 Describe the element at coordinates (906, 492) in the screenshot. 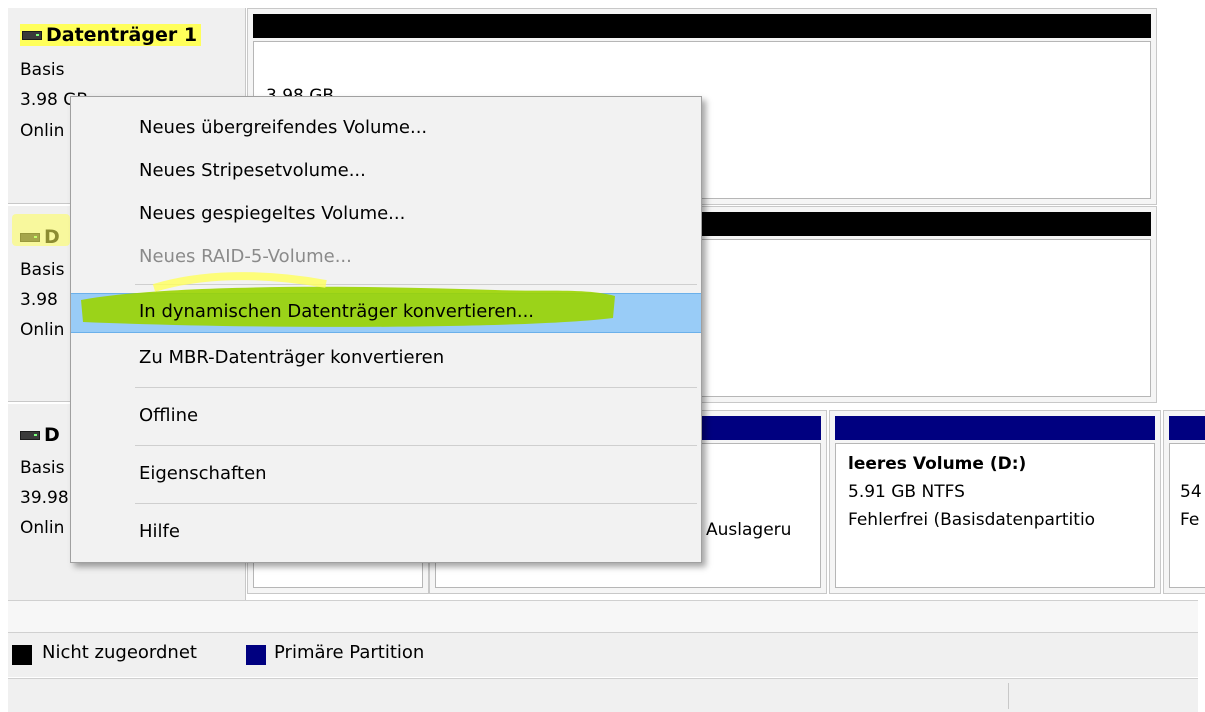

I see `volume-d-size: 5.91 GB NTFS` at that location.